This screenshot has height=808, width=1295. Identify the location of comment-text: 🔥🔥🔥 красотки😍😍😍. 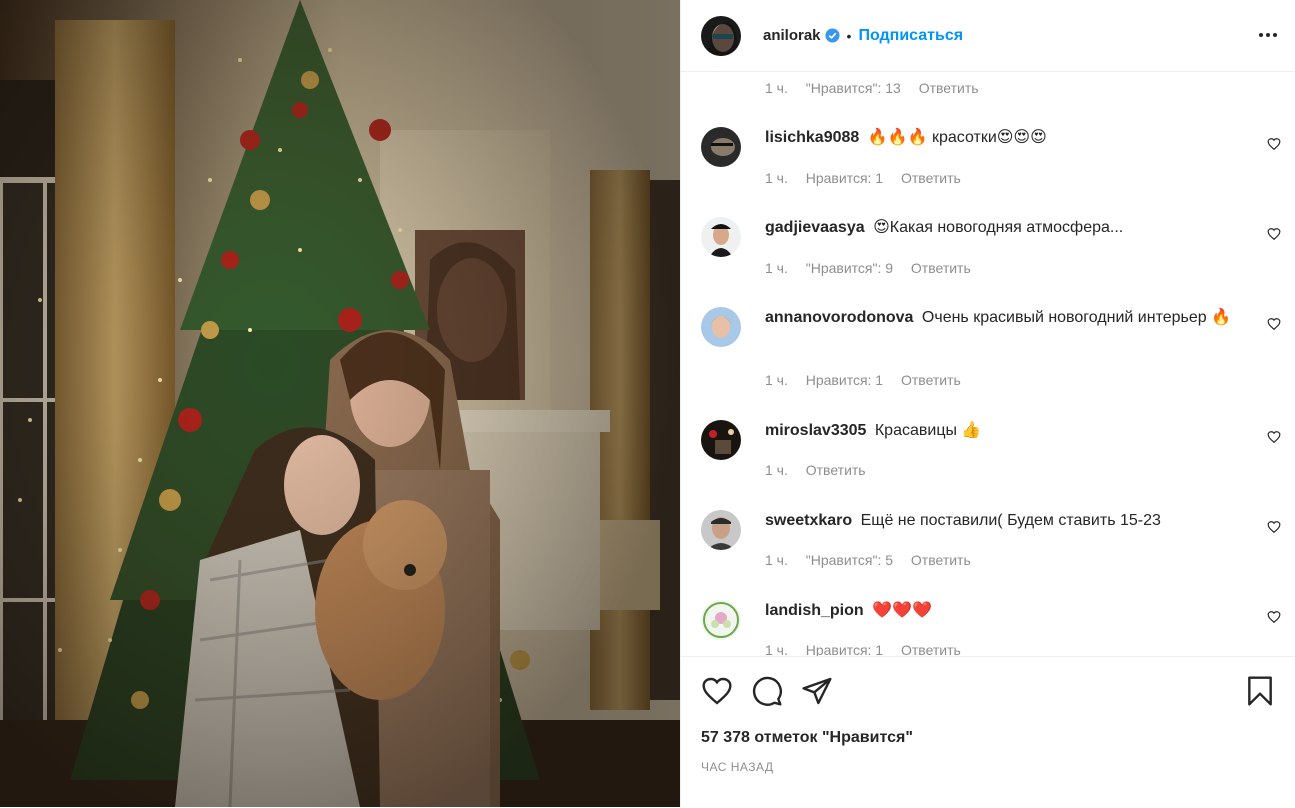
(957, 137).